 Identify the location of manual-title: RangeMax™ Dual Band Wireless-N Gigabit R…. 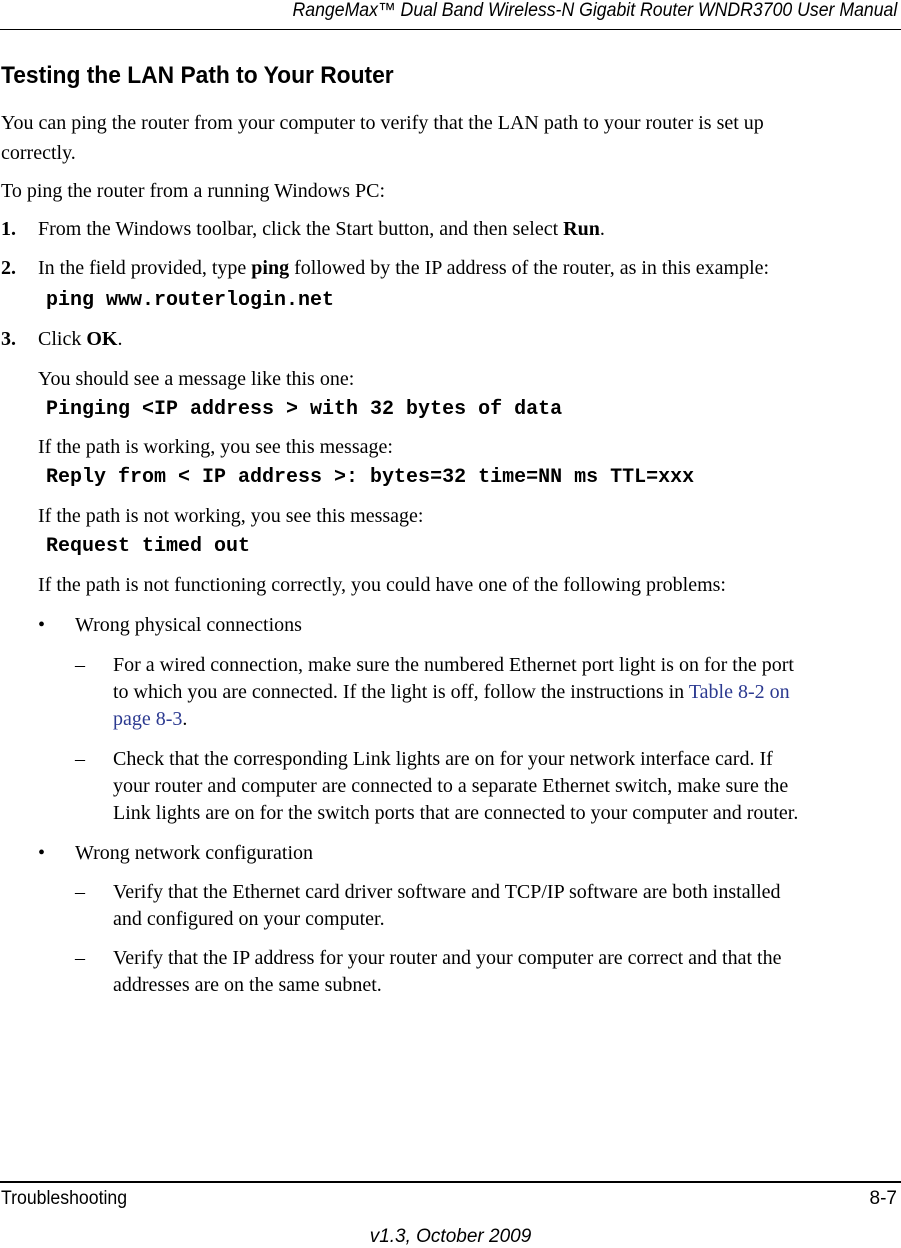
(594, 10).